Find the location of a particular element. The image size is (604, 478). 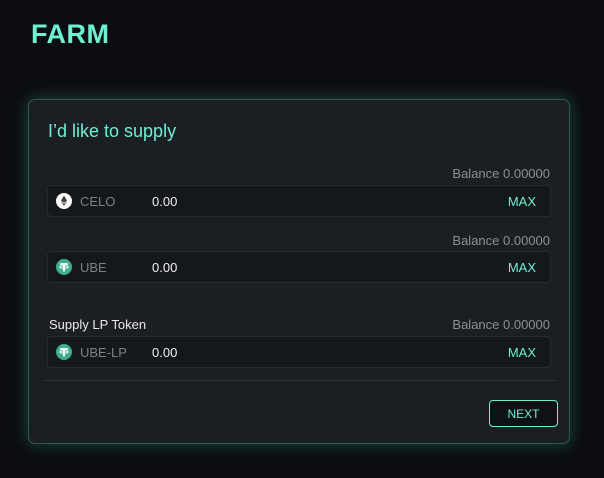

supply-lp-token-label: Supply LP Token is located at coordinates (98, 324).